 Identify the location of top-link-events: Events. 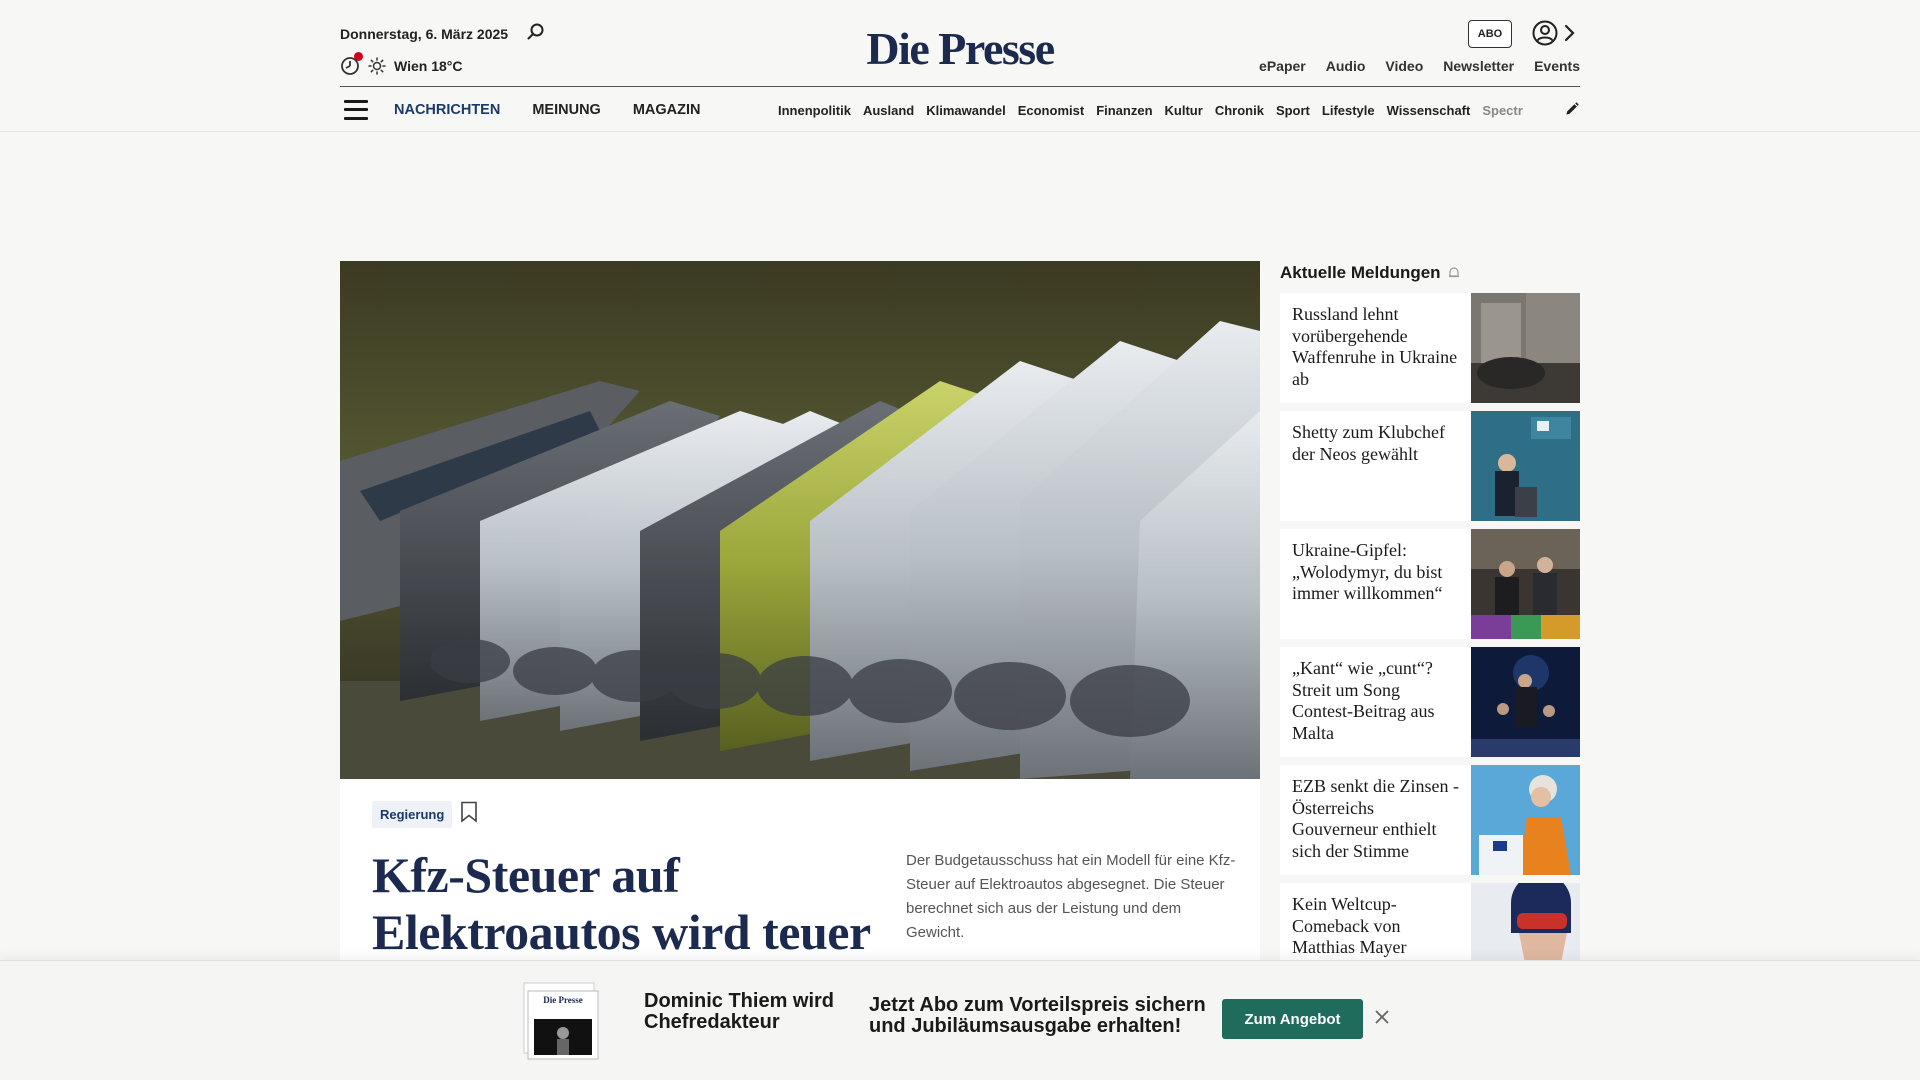
(1557, 66).